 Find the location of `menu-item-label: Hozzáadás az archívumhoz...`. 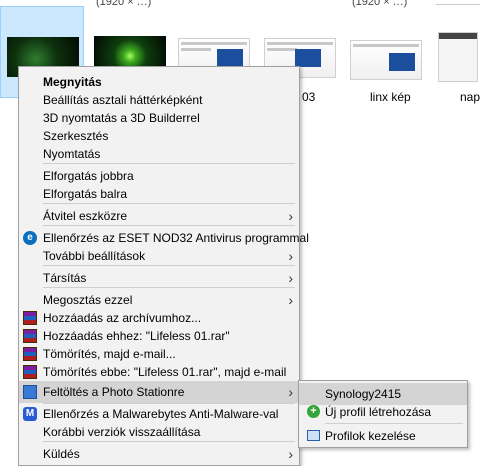

menu-item-label: Hozzáadás az archívumhoz... is located at coordinates (122, 318).